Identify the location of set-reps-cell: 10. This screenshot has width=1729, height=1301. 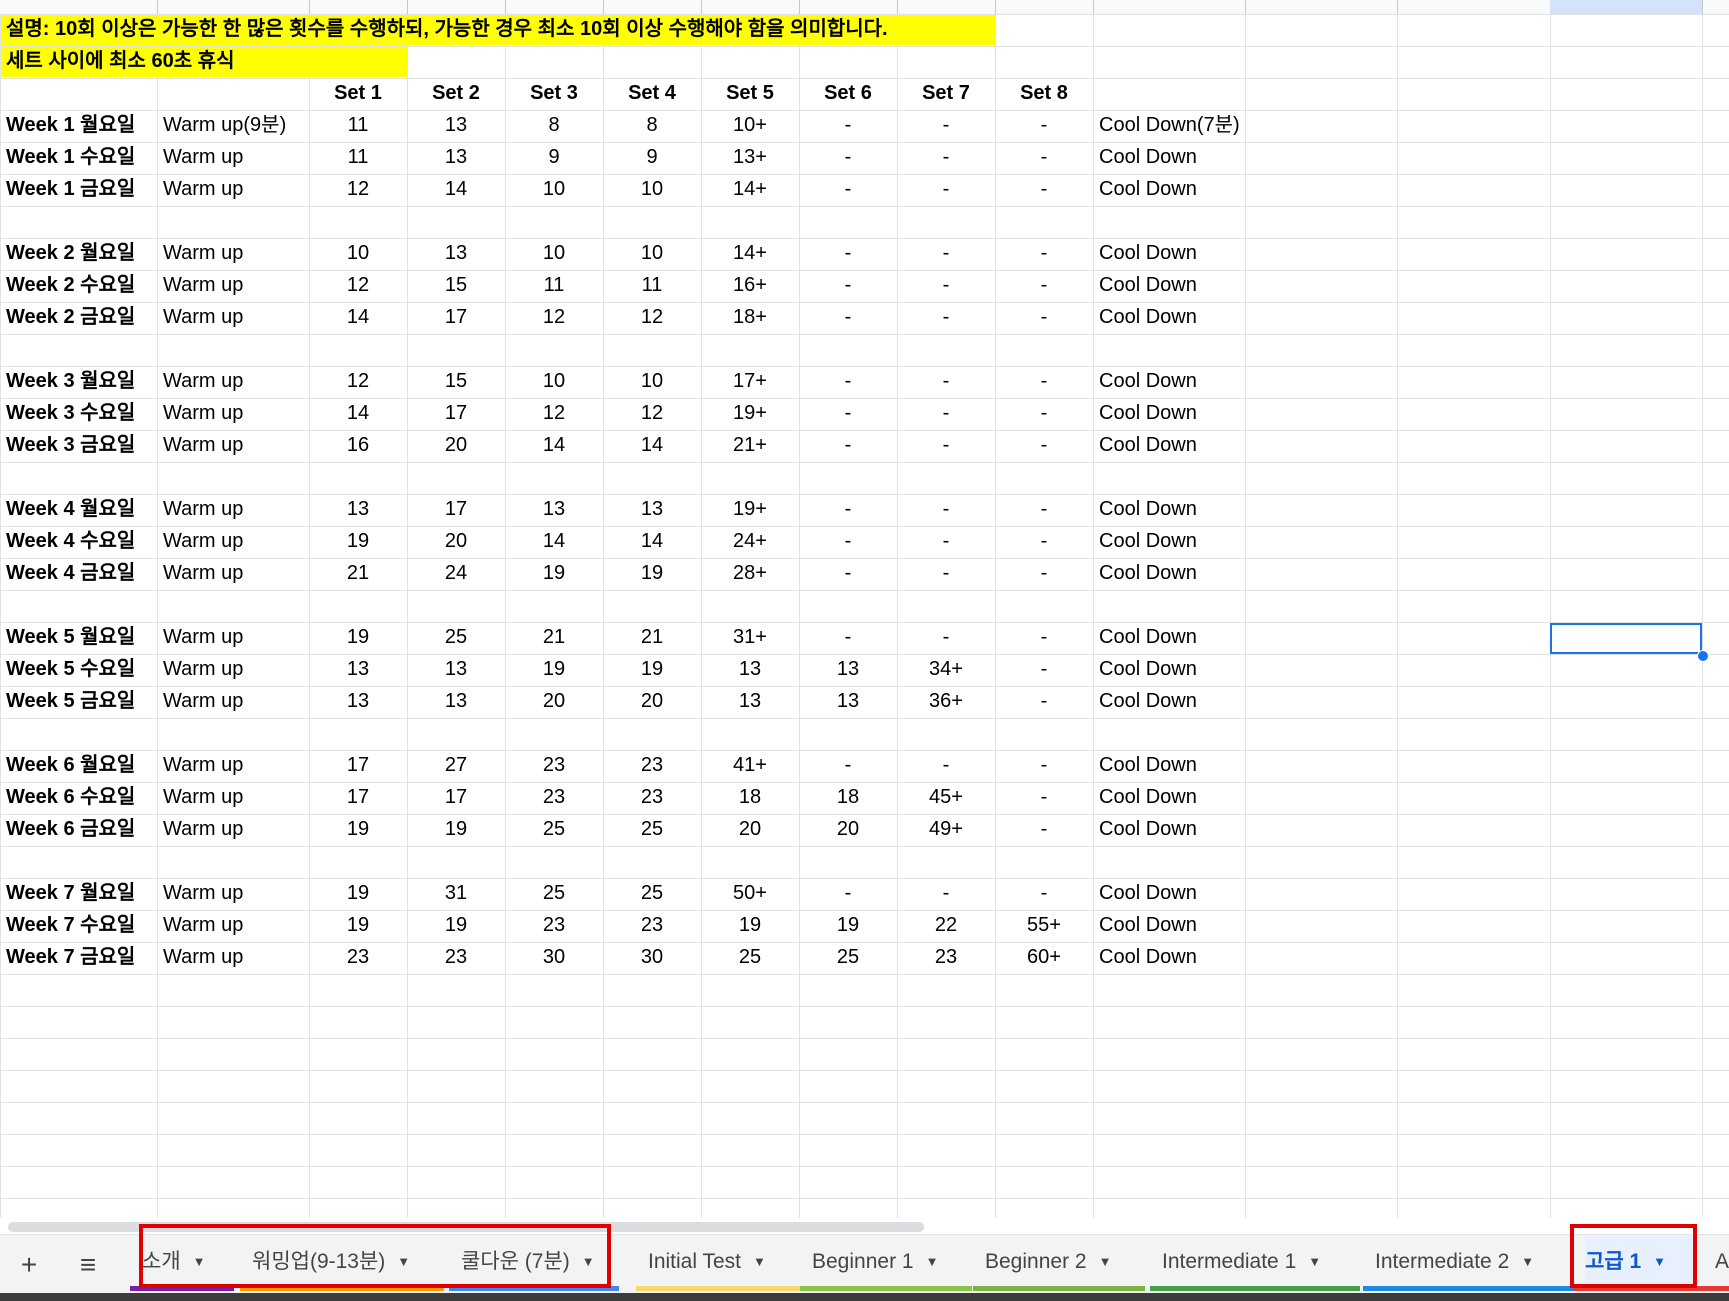
(554, 253).